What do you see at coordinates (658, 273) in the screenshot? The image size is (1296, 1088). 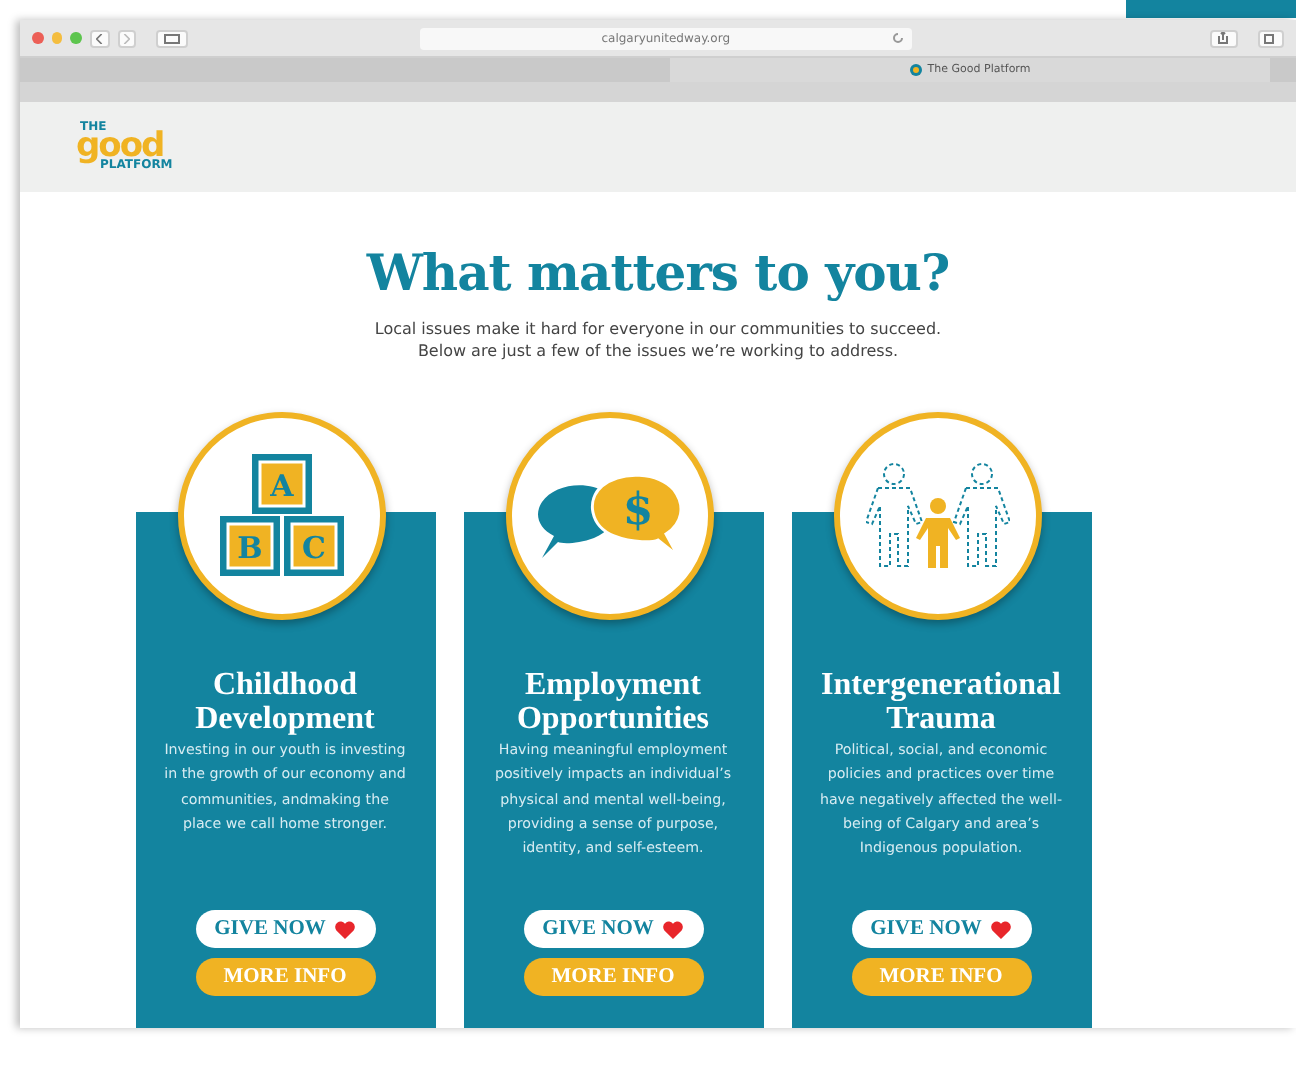 I see `page-heading: What matters to you?` at bounding box center [658, 273].